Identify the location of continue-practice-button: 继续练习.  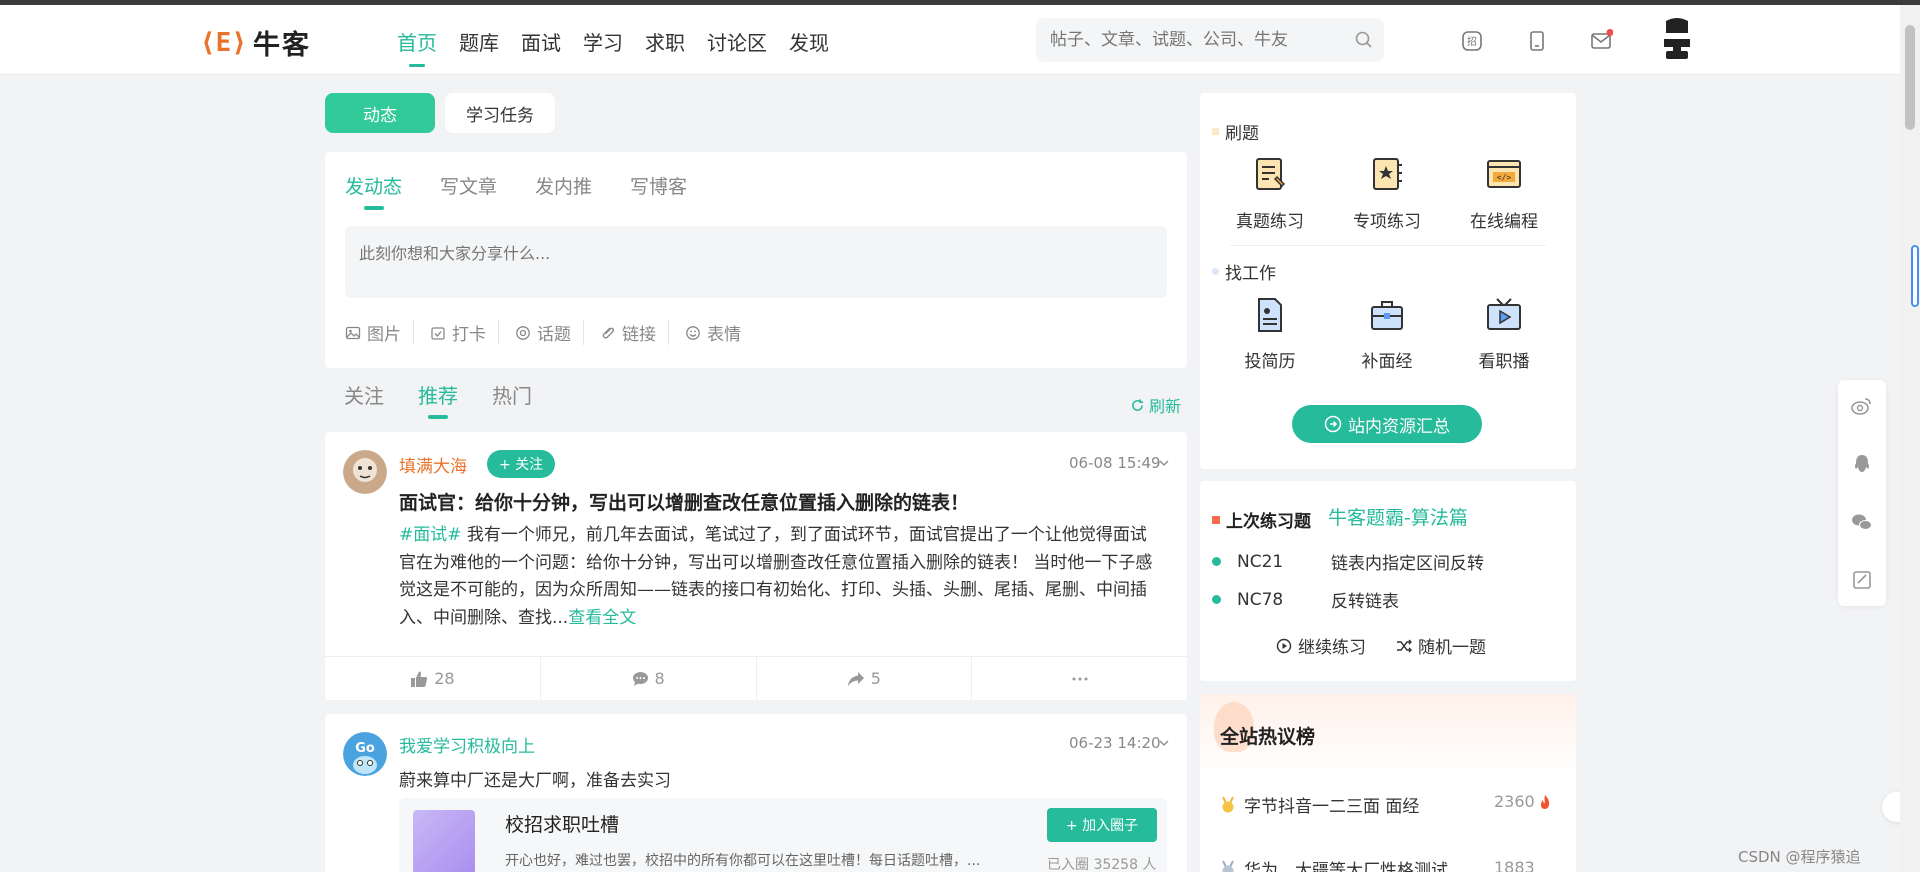
(1321, 645).